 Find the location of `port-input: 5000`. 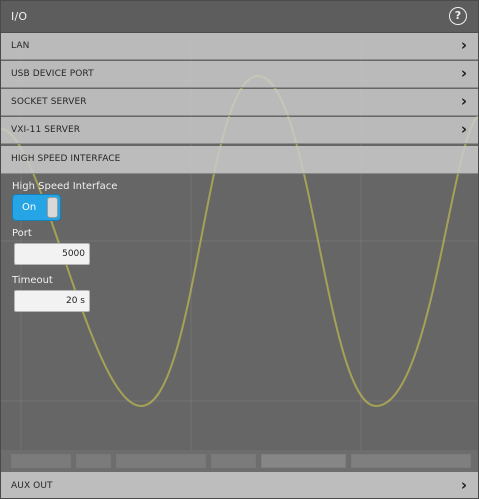

port-input: 5000 is located at coordinates (52, 254).